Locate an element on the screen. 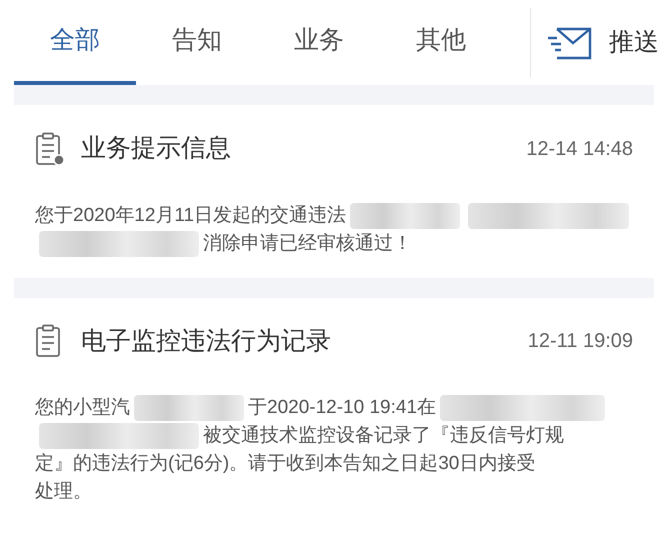 This screenshot has width=668, height=533. mail-icon is located at coordinates (570, 43).